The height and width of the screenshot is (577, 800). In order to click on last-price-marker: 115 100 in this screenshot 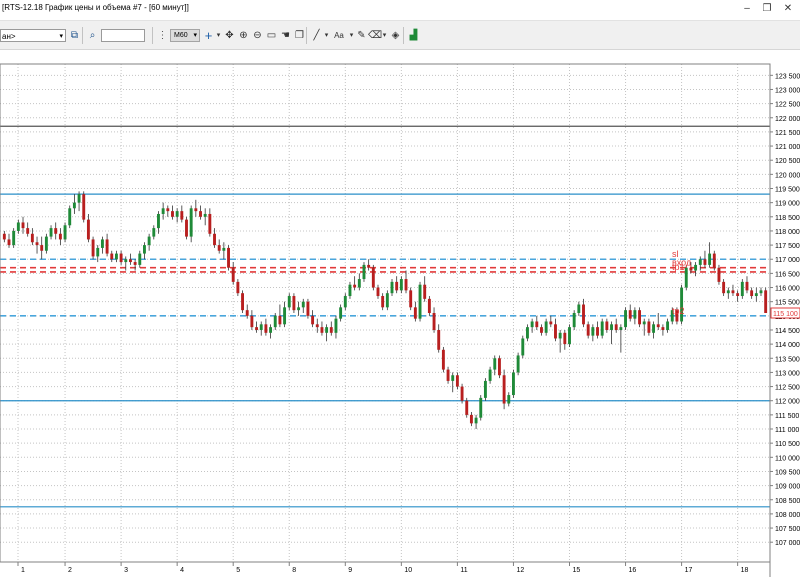, I will do `click(785, 313)`.